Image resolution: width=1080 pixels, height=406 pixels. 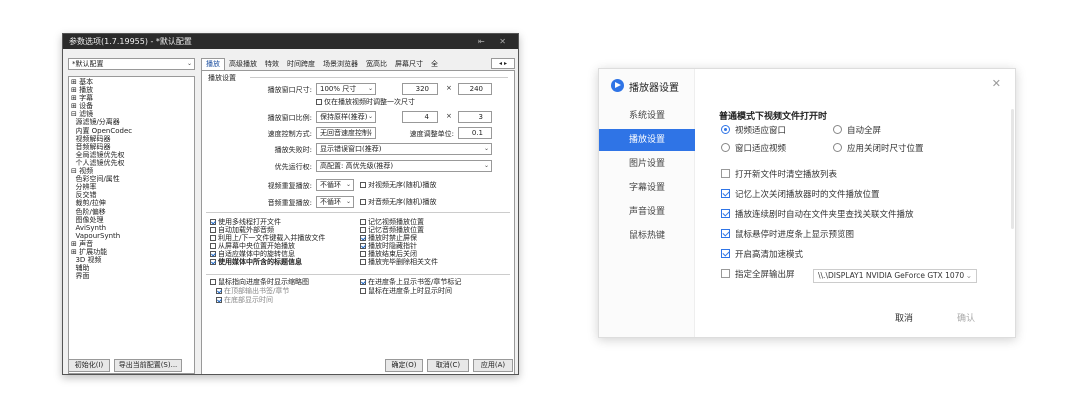 What do you see at coordinates (131, 203) in the screenshot?
I see `tree-item: 裁剪/拉伸` at bounding box center [131, 203].